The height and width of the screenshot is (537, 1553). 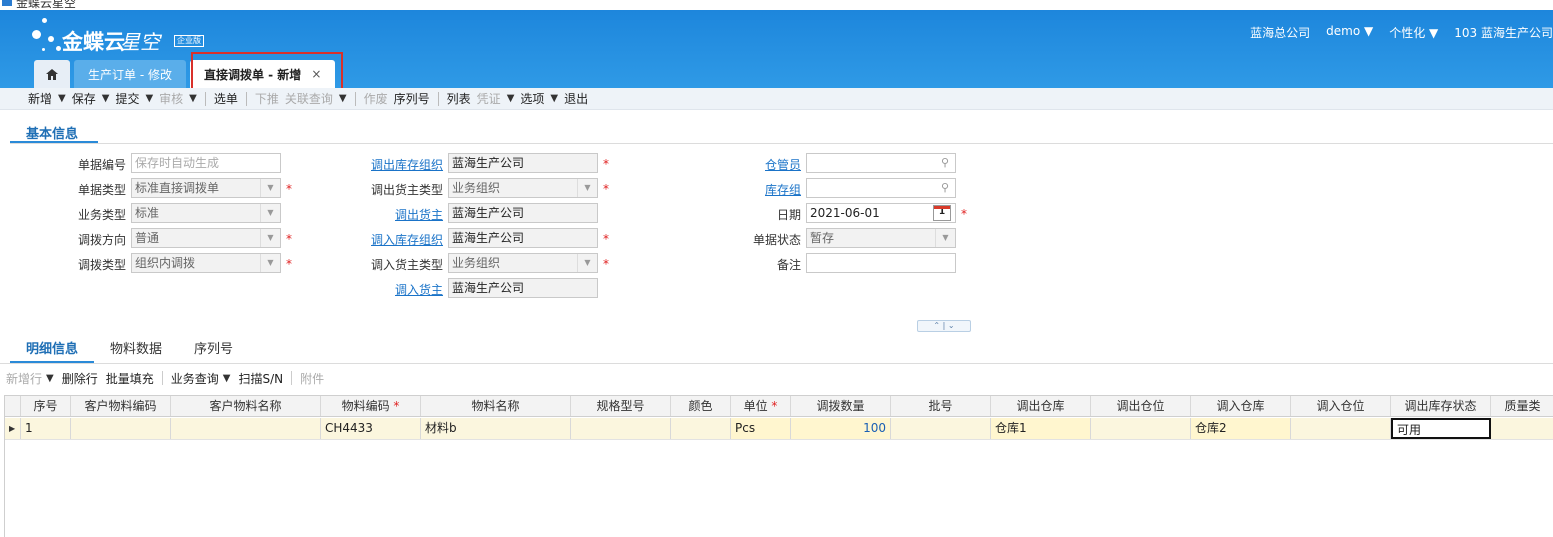 I want to click on tab-material-data: 物料数据, so click(x=136, y=352).